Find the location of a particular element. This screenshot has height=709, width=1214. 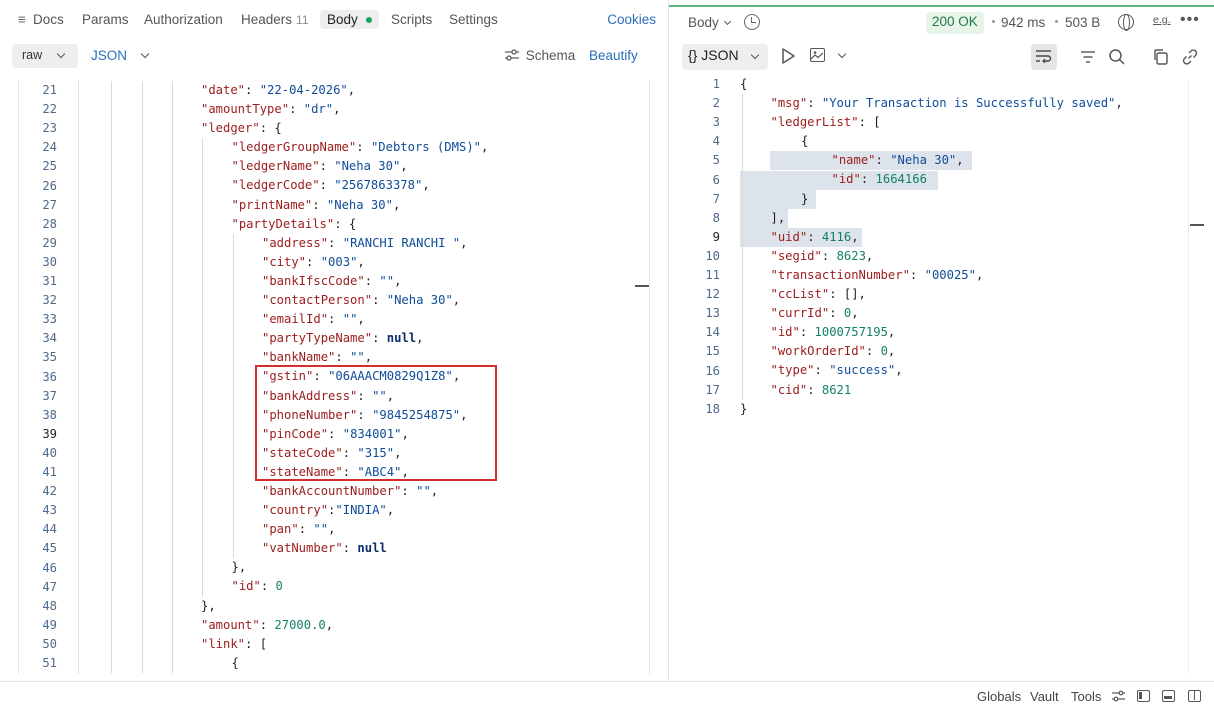

code-line: }, is located at coordinates (364, 567).